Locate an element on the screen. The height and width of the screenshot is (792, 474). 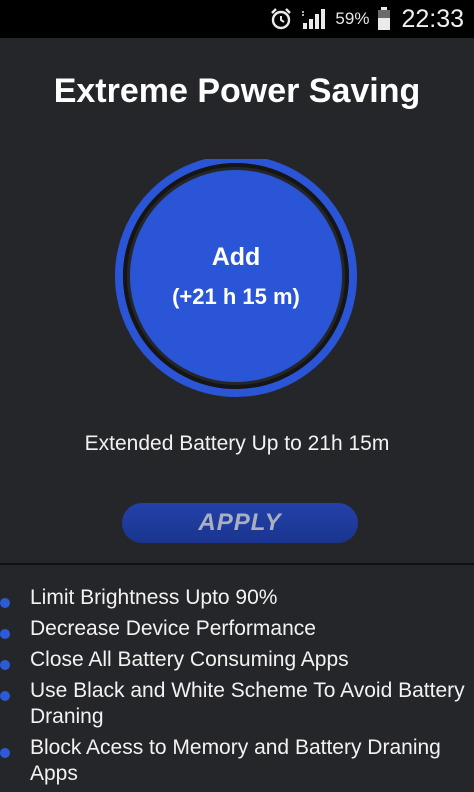
apply-label: APPLY is located at coordinates (240, 522).